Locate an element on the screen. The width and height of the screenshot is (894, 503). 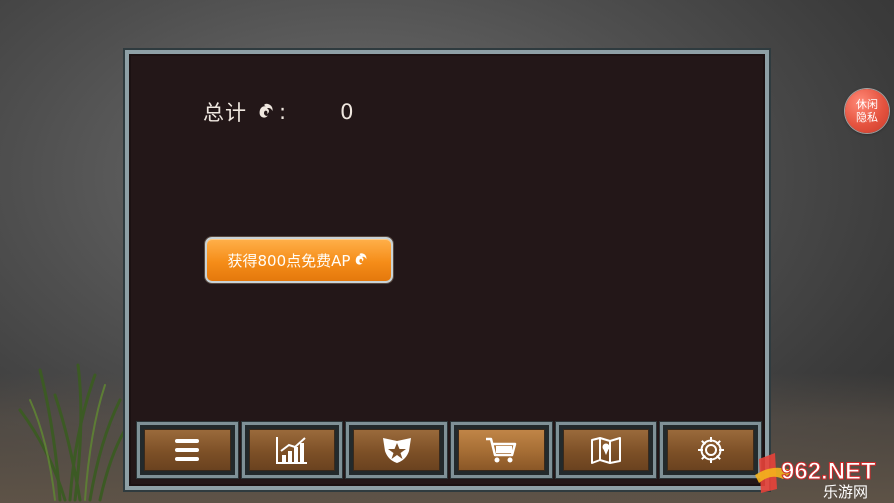
map-icon is located at coordinates (606, 450).